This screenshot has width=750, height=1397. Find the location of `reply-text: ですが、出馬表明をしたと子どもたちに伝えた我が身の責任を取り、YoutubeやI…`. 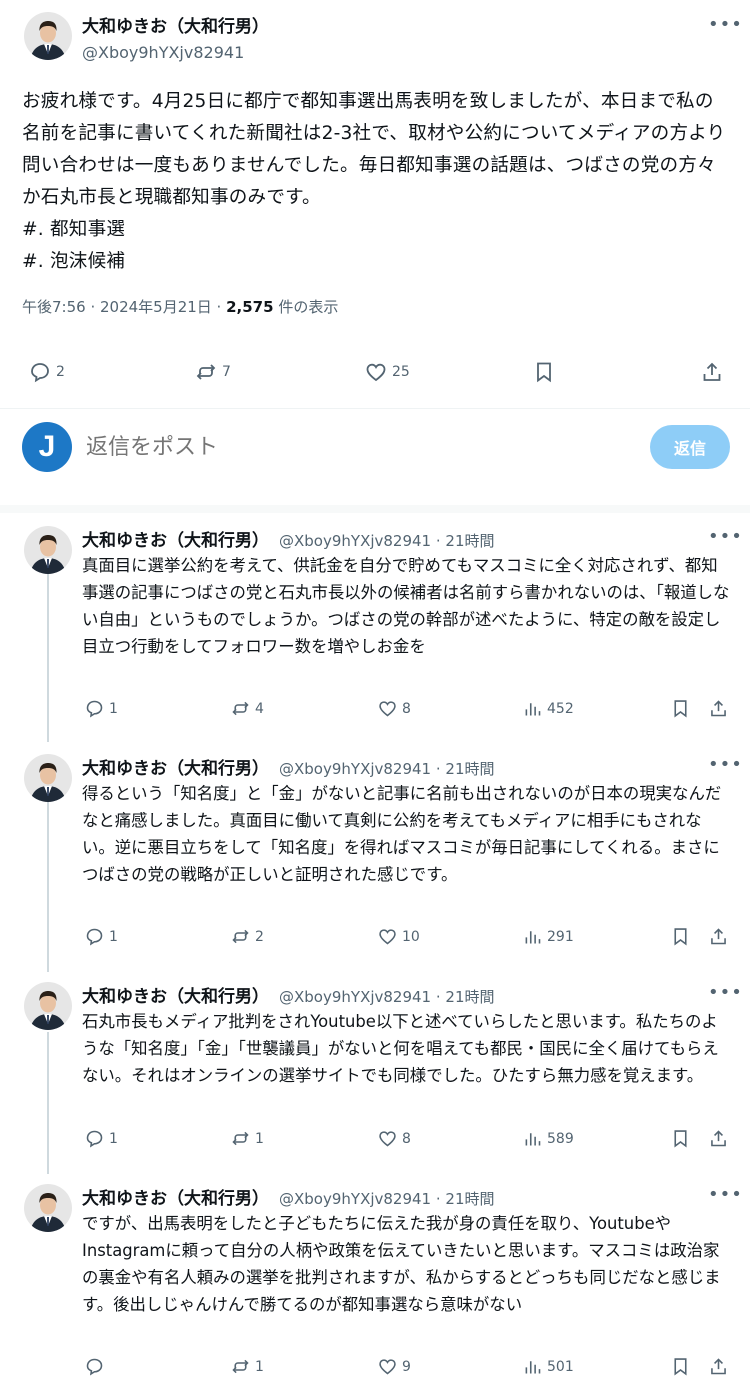

reply-text: ですが、出馬表明をしたと子どもたちに伝えた我が身の責任を取り、YoutubeやI… is located at coordinates (401, 1264).